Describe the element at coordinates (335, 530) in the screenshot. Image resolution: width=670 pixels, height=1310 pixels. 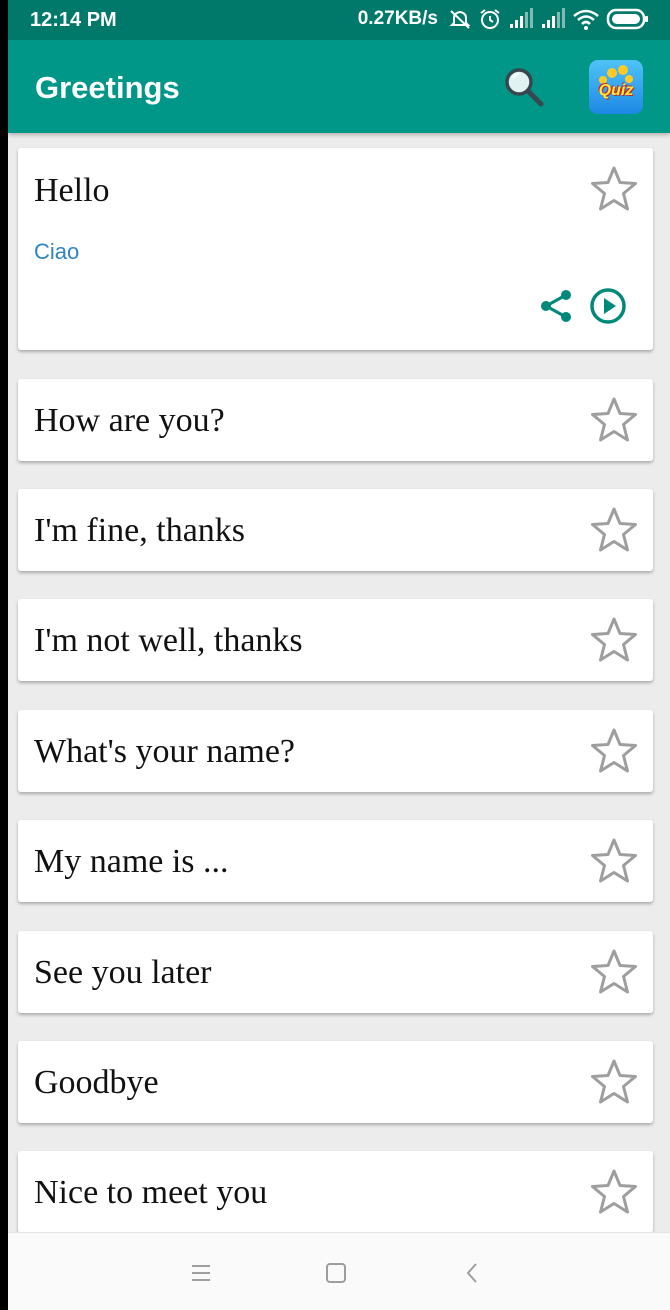
I see `phrase-card: I'm fine, thanks` at that location.